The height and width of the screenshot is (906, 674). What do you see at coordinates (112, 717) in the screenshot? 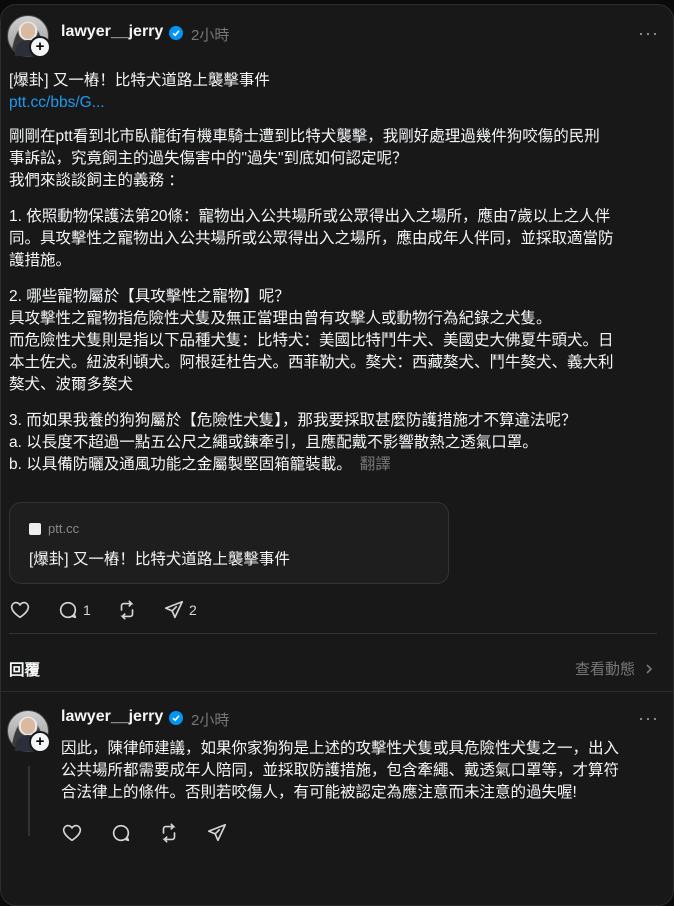
I see `reply-username: lawyer__jerry` at bounding box center [112, 717].